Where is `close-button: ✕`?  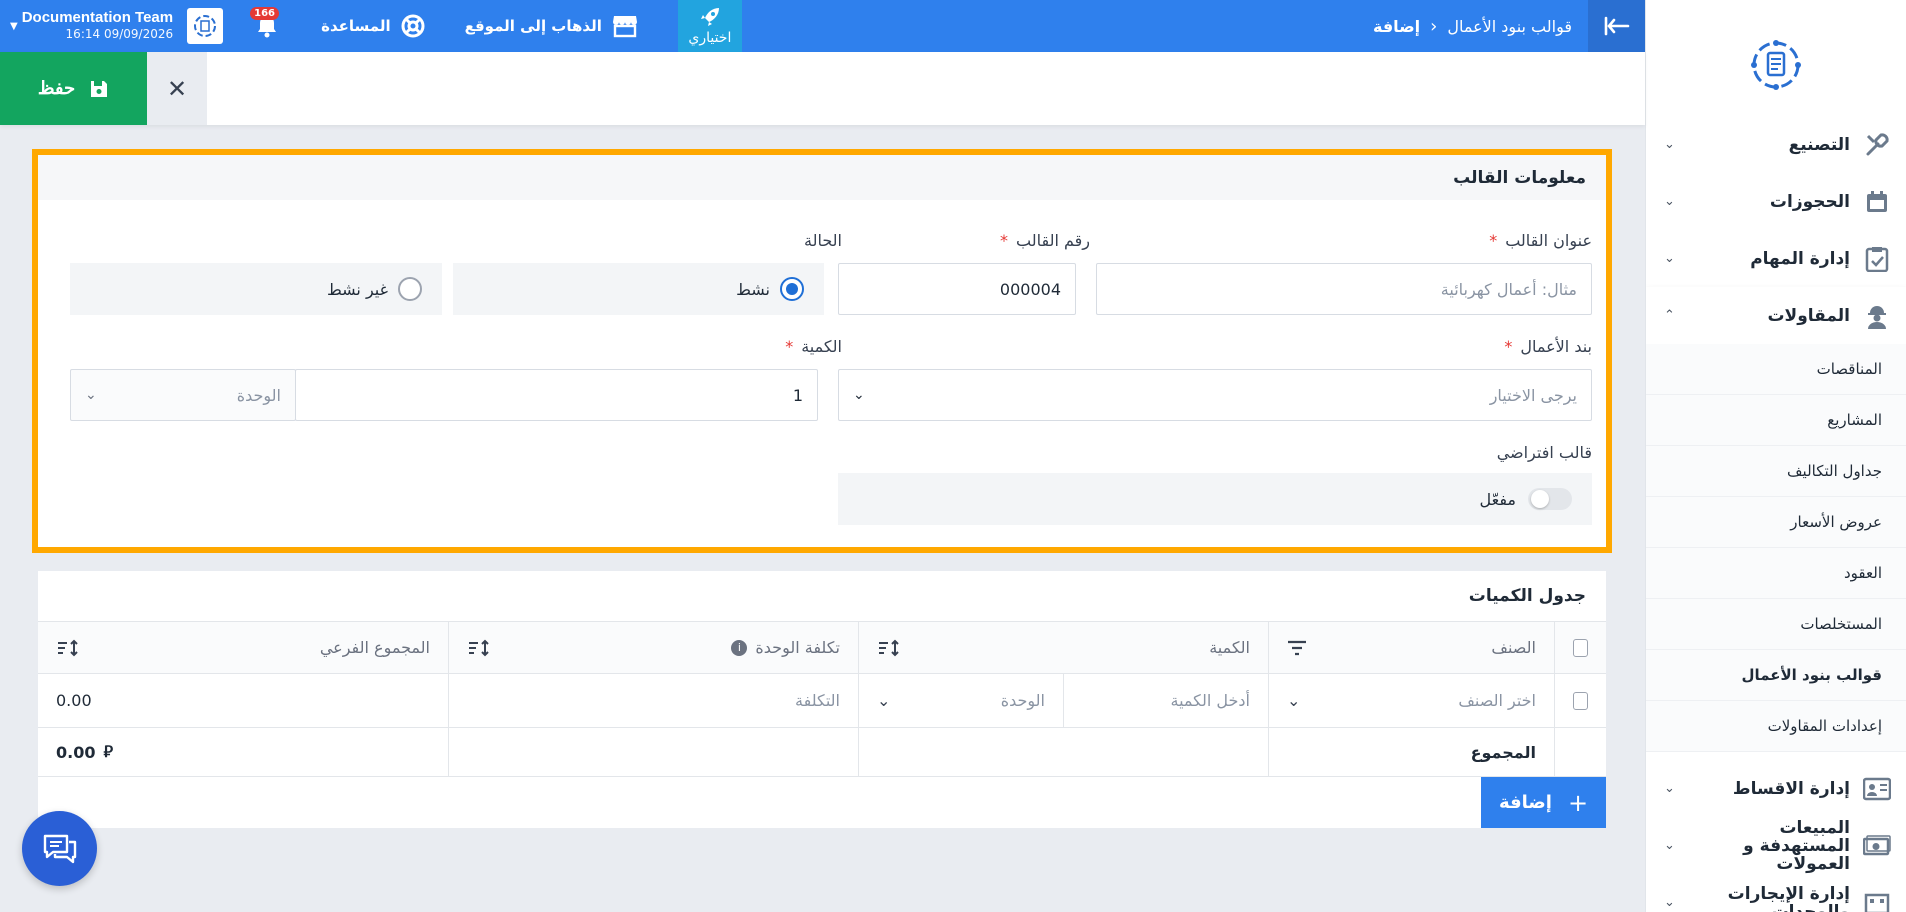
close-button: ✕ is located at coordinates (177, 88).